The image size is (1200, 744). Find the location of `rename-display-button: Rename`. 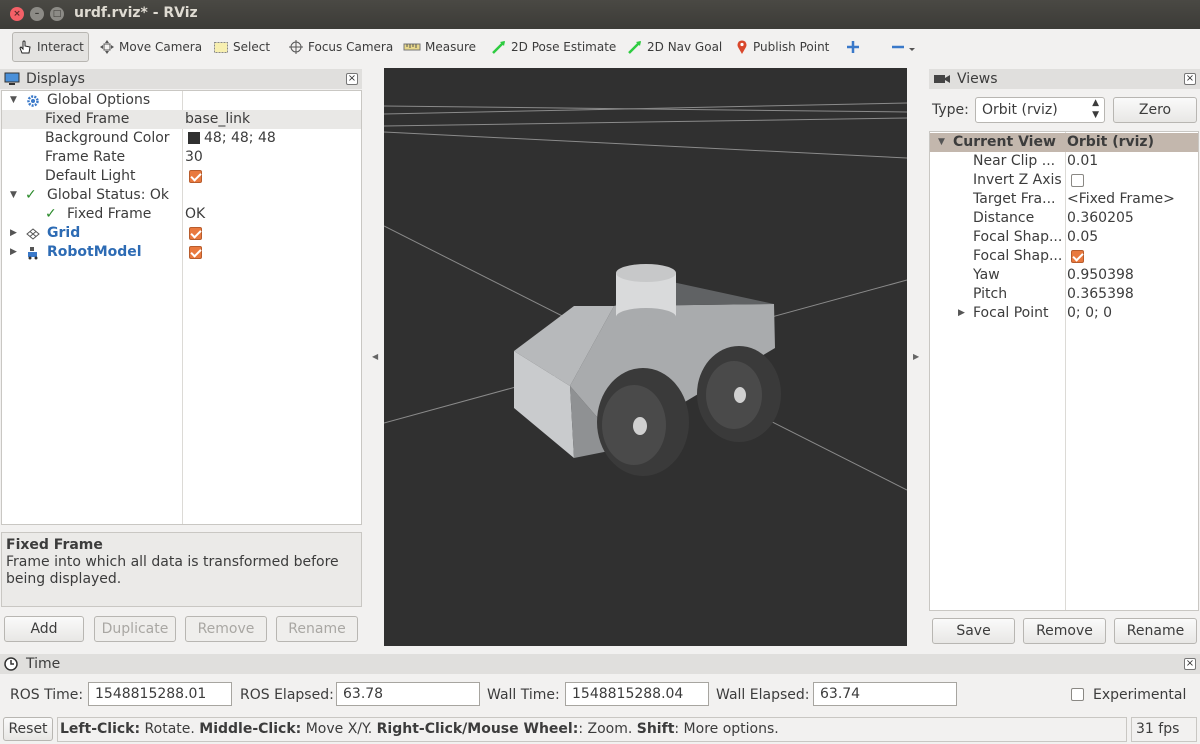

rename-display-button: Rename is located at coordinates (317, 629).